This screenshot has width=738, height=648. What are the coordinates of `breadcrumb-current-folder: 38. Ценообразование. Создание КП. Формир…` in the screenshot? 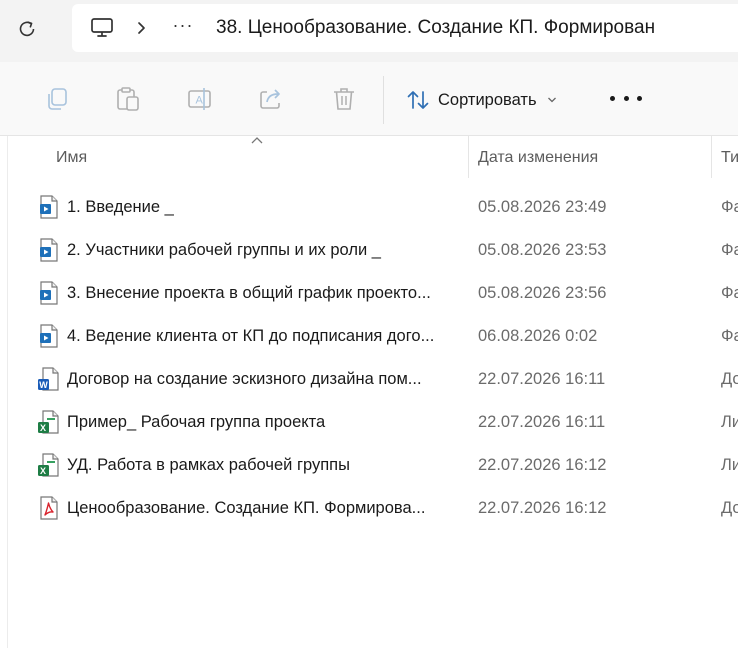 It's located at (435, 28).